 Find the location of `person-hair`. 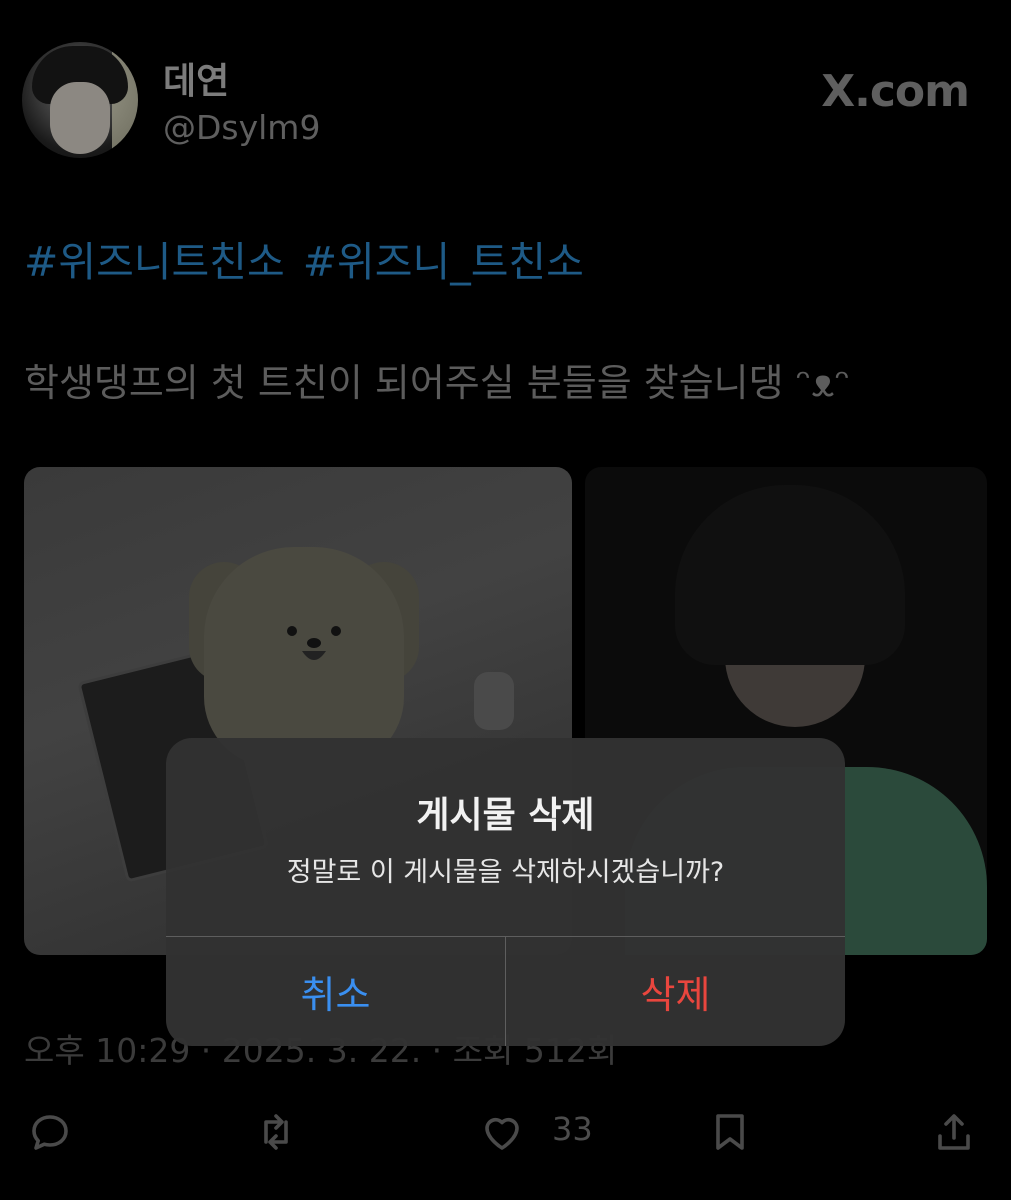

person-hair is located at coordinates (790, 575).